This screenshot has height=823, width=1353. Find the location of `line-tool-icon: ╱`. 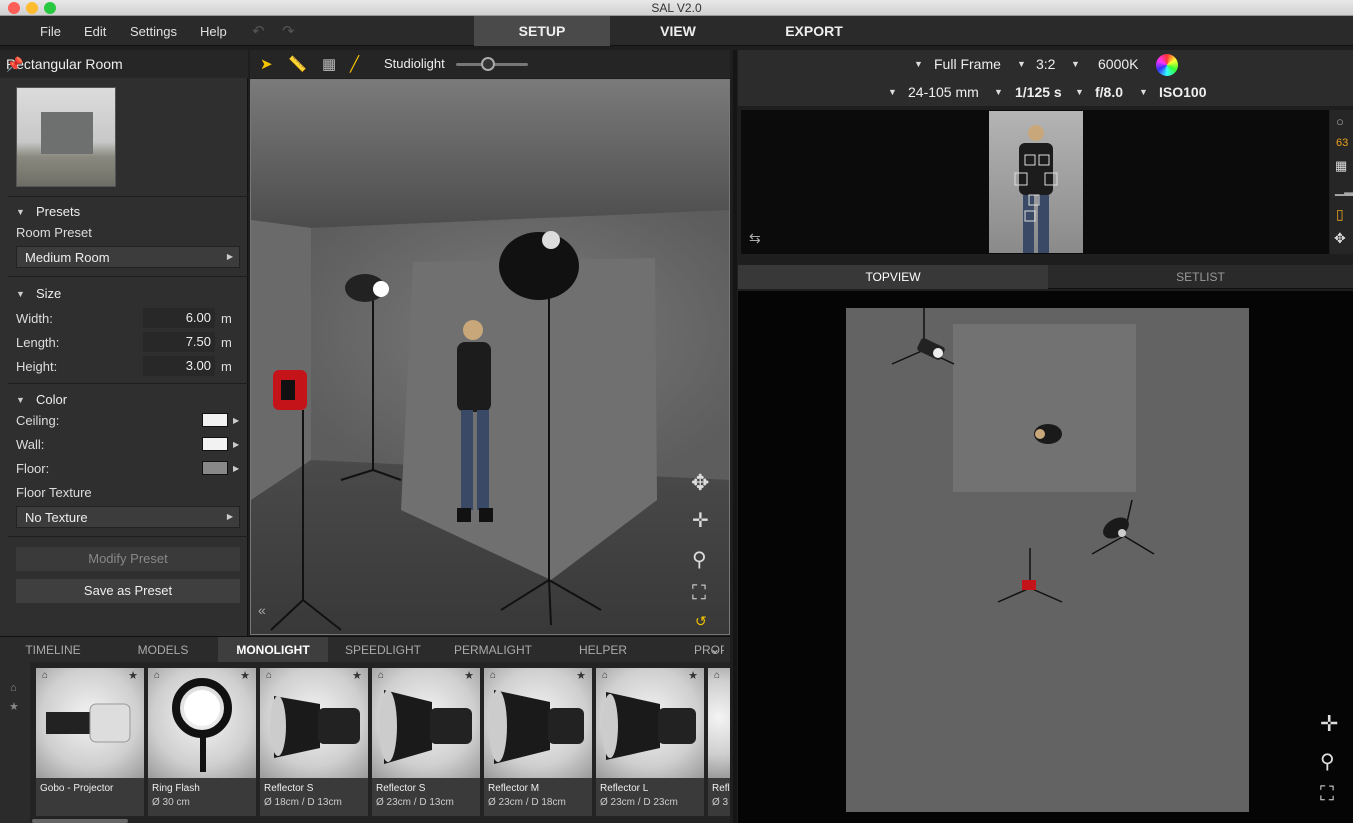

line-tool-icon: ╱ is located at coordinates (354, 64).